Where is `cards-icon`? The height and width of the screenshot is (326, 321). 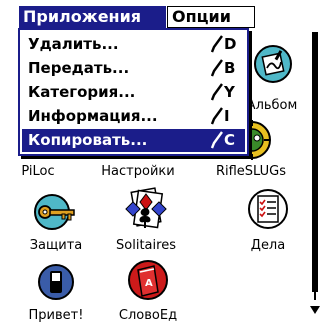 cards-icon is located at coordinates (146, 208).